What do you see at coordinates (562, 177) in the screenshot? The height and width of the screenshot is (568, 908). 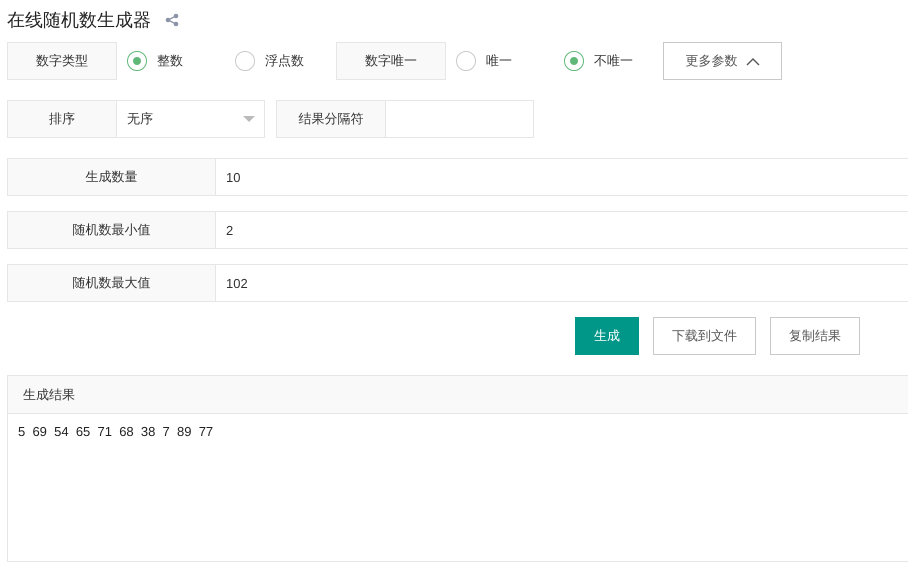 I see `input-field: 10` at bounding box center [562, 177].